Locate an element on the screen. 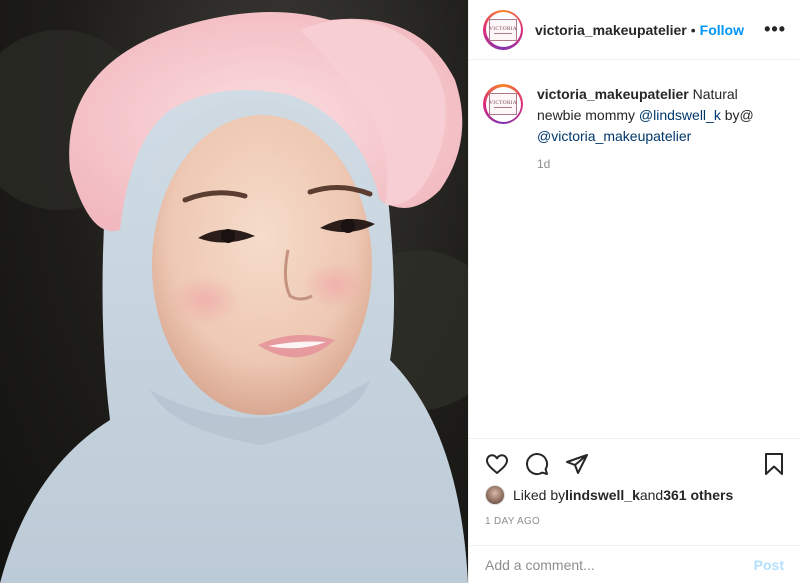 Image resolution: width=799 pixels, height=583 pixels. caption-username: victoria_makeupatelier is located at coordinates (613, 94).